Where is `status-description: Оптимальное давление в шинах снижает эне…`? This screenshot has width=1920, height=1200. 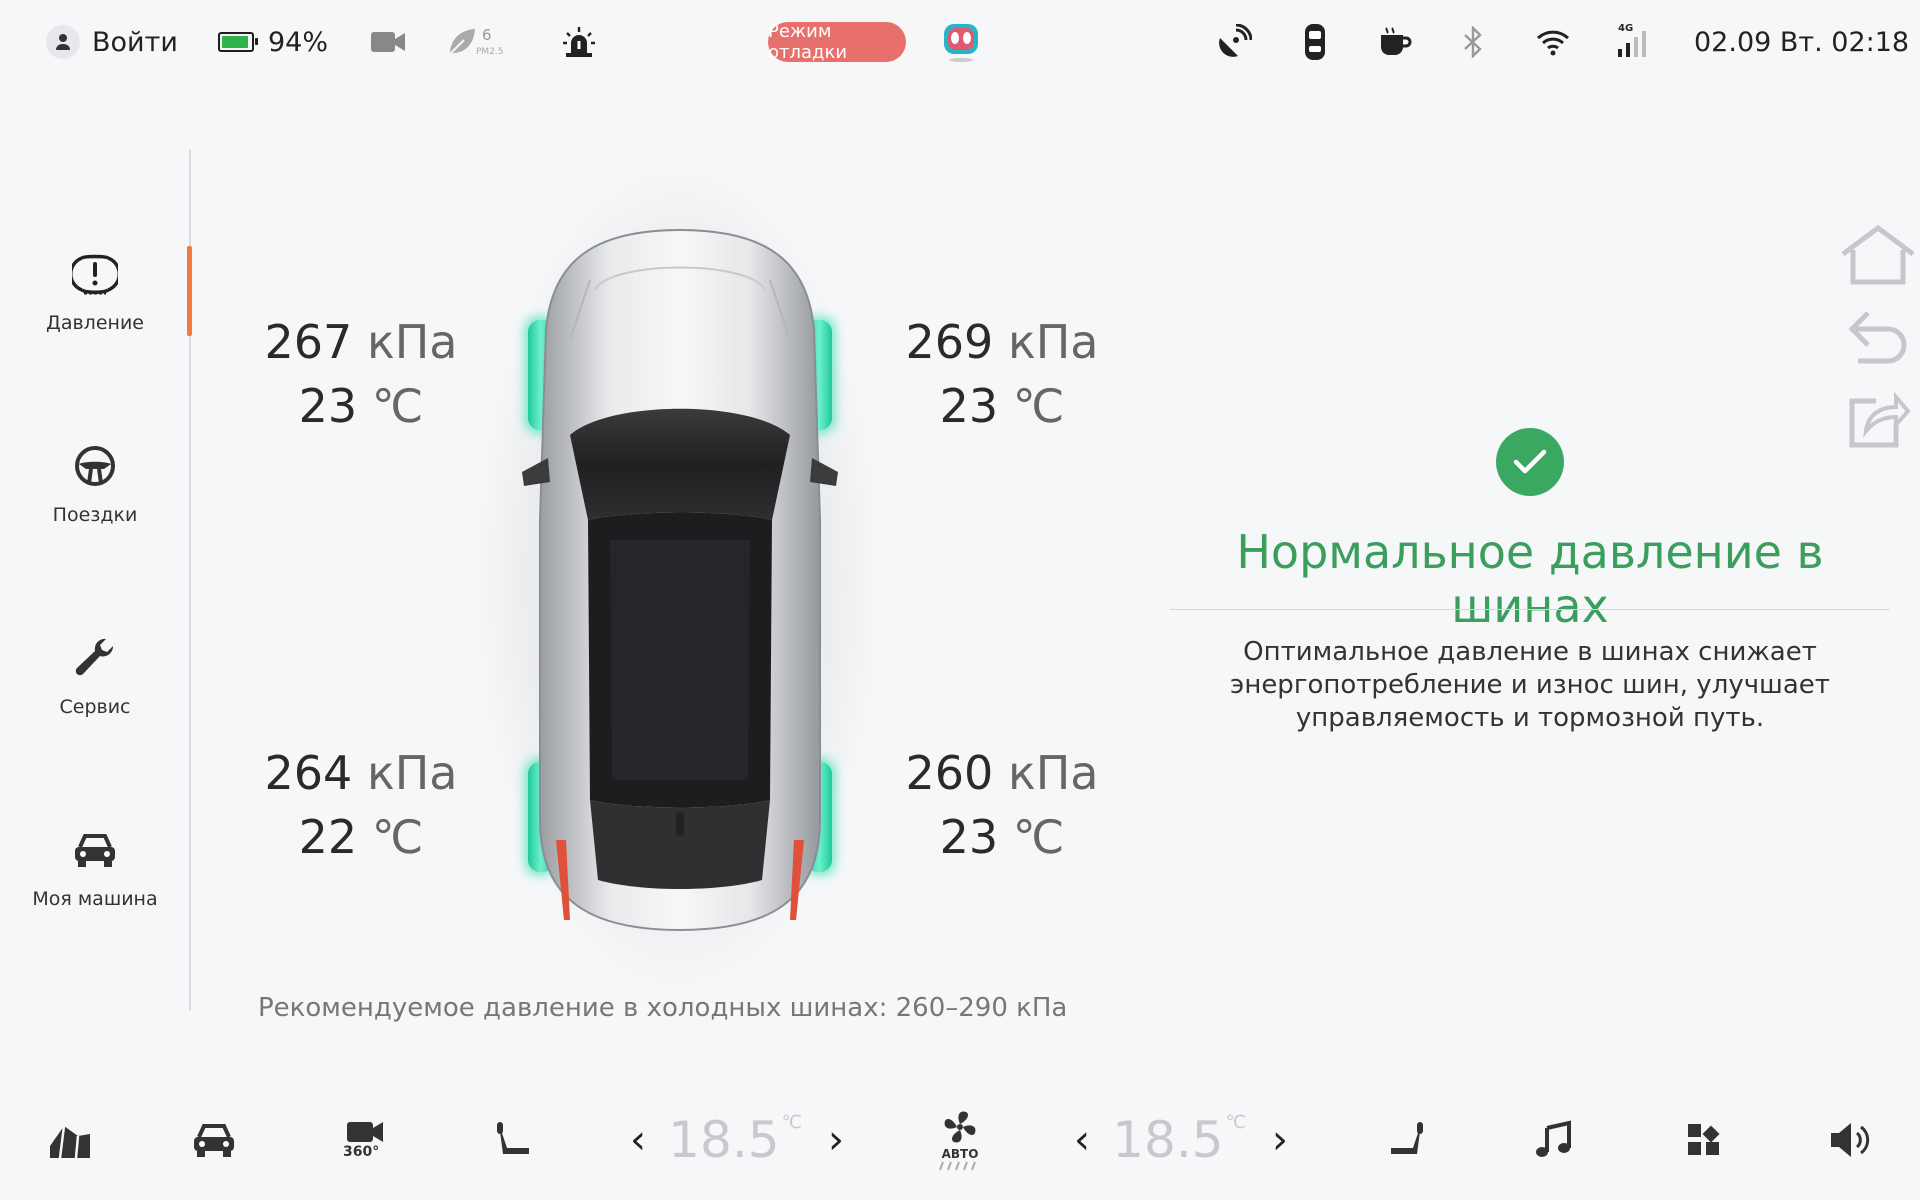 status-description: Оптимальное давление в шинах снижает эне… is located at coordinates (1530, 685).